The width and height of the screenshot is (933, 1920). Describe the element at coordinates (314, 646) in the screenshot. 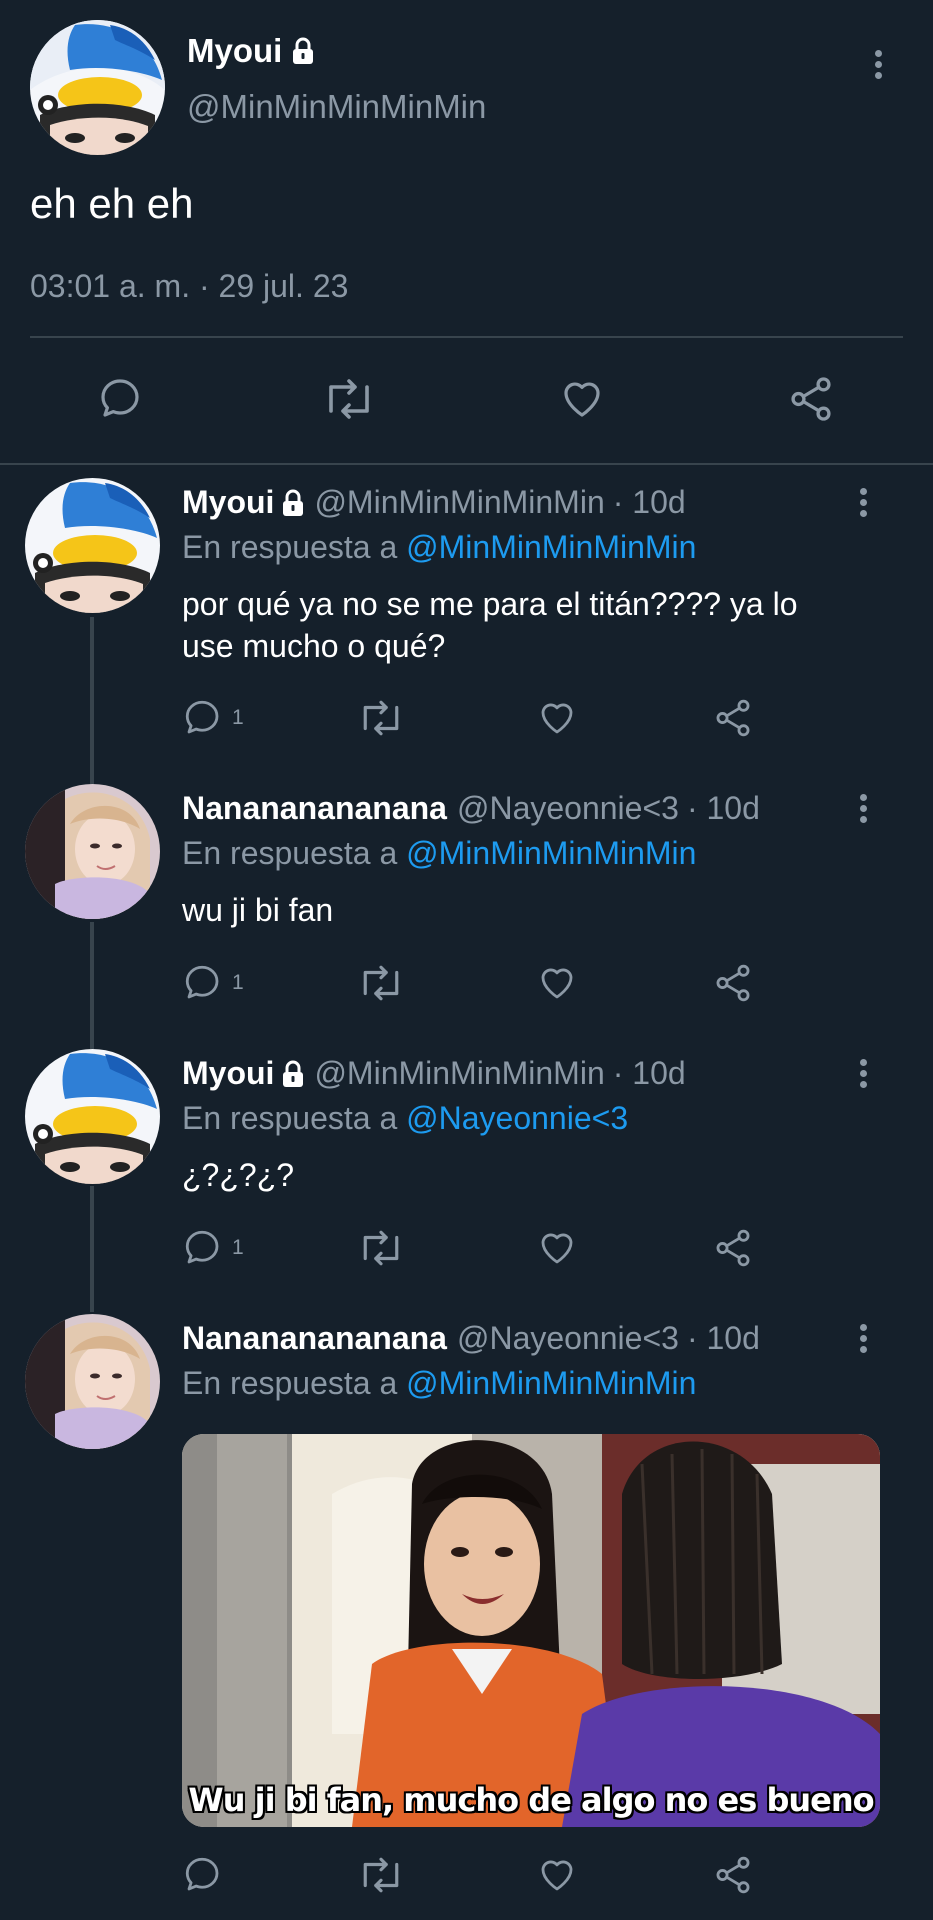

I see `tweet-text: use mucho o qué?` at that location.